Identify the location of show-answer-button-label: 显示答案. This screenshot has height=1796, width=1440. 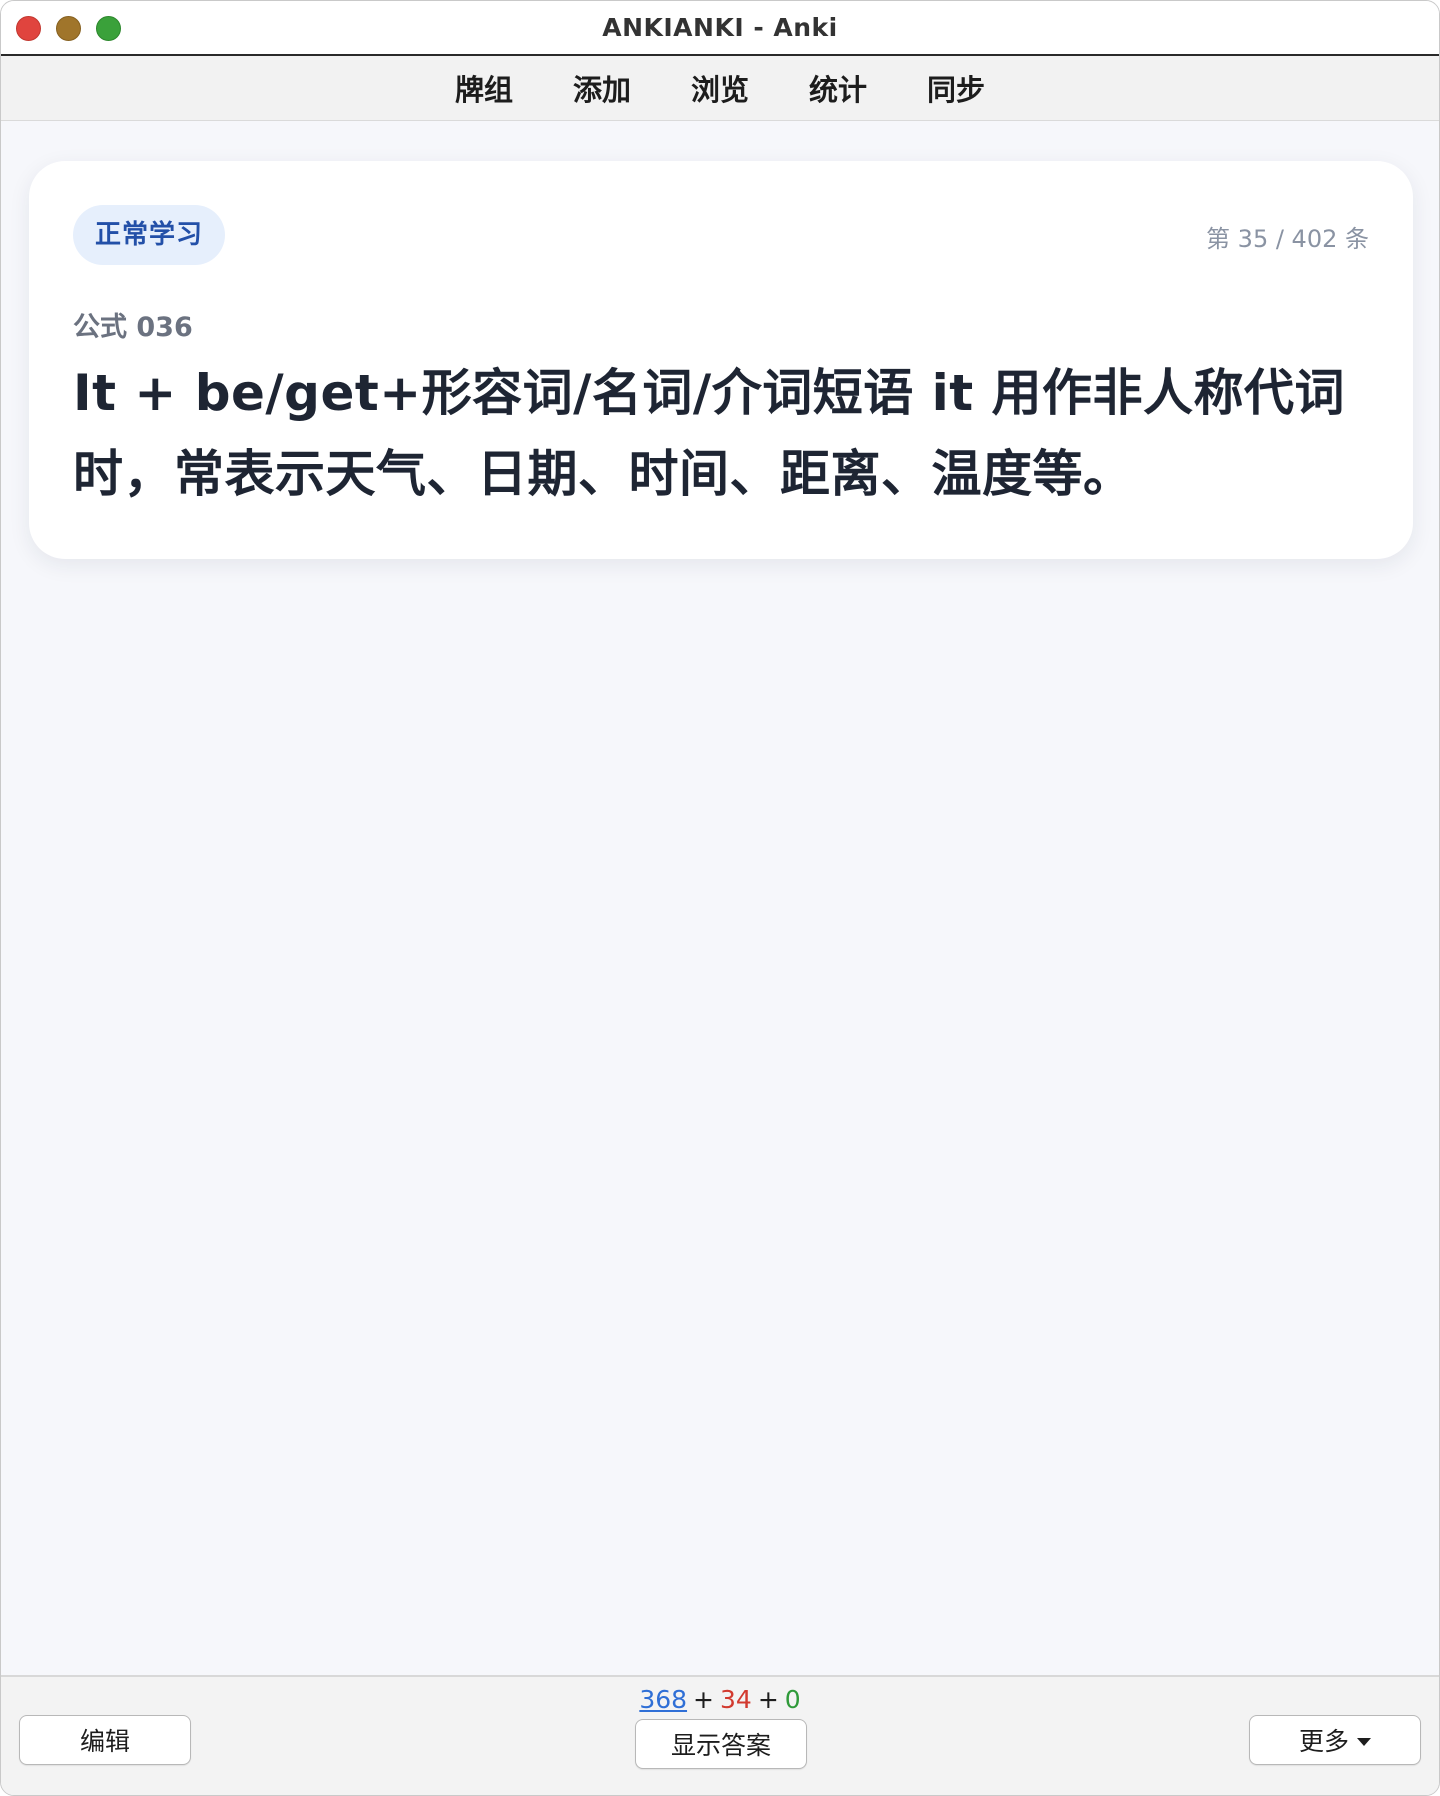
(720, 1746).